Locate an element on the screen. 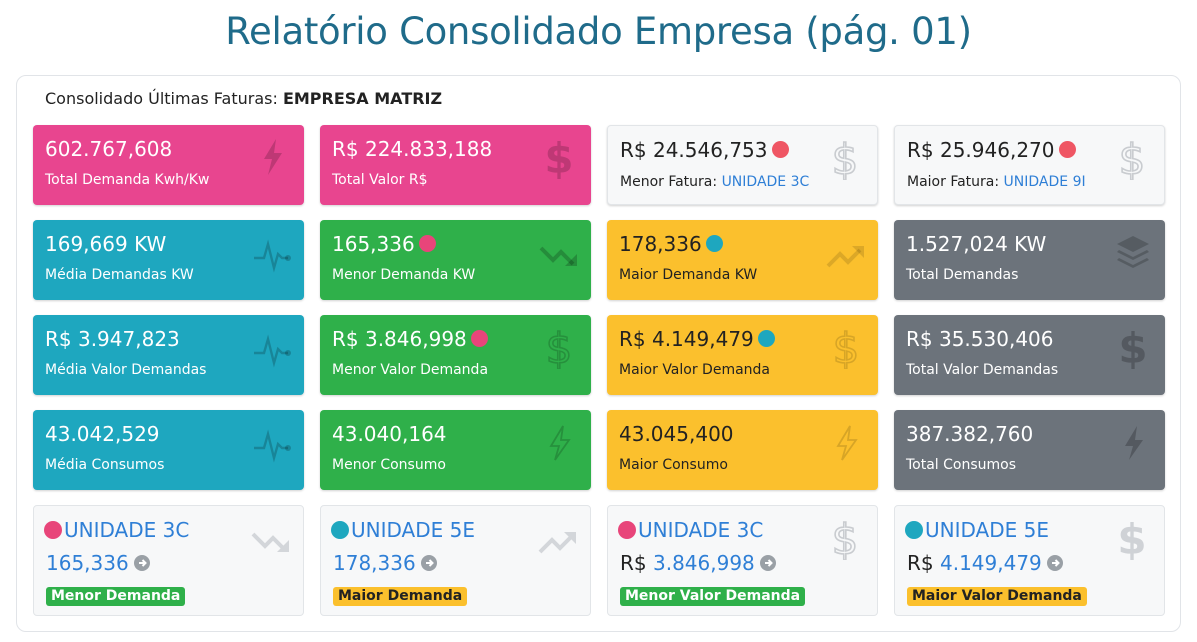  card-total-consumos: 387.382,760 Total Consumos is located at coordinates (1029, 450).